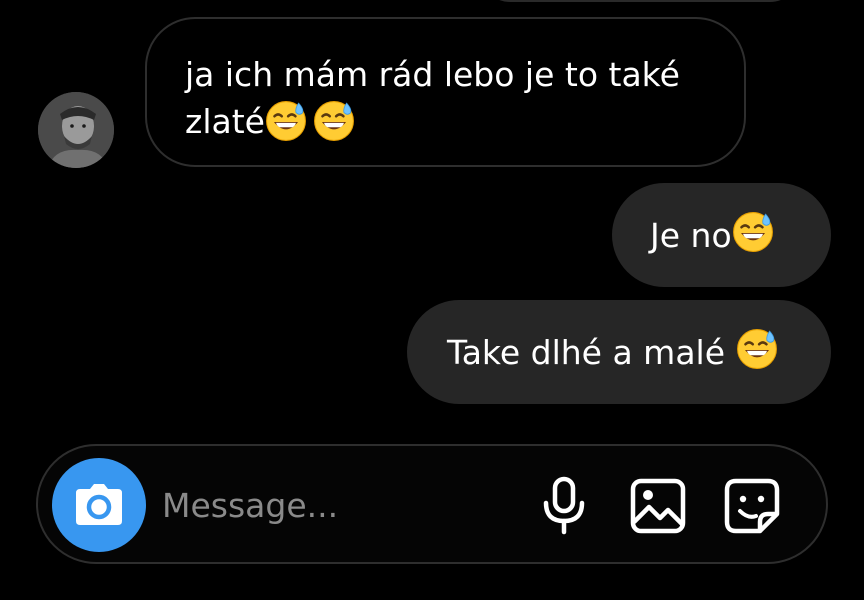 This screenshot has width=864, height=600. I want to click on camera-button, so click(99, 505).